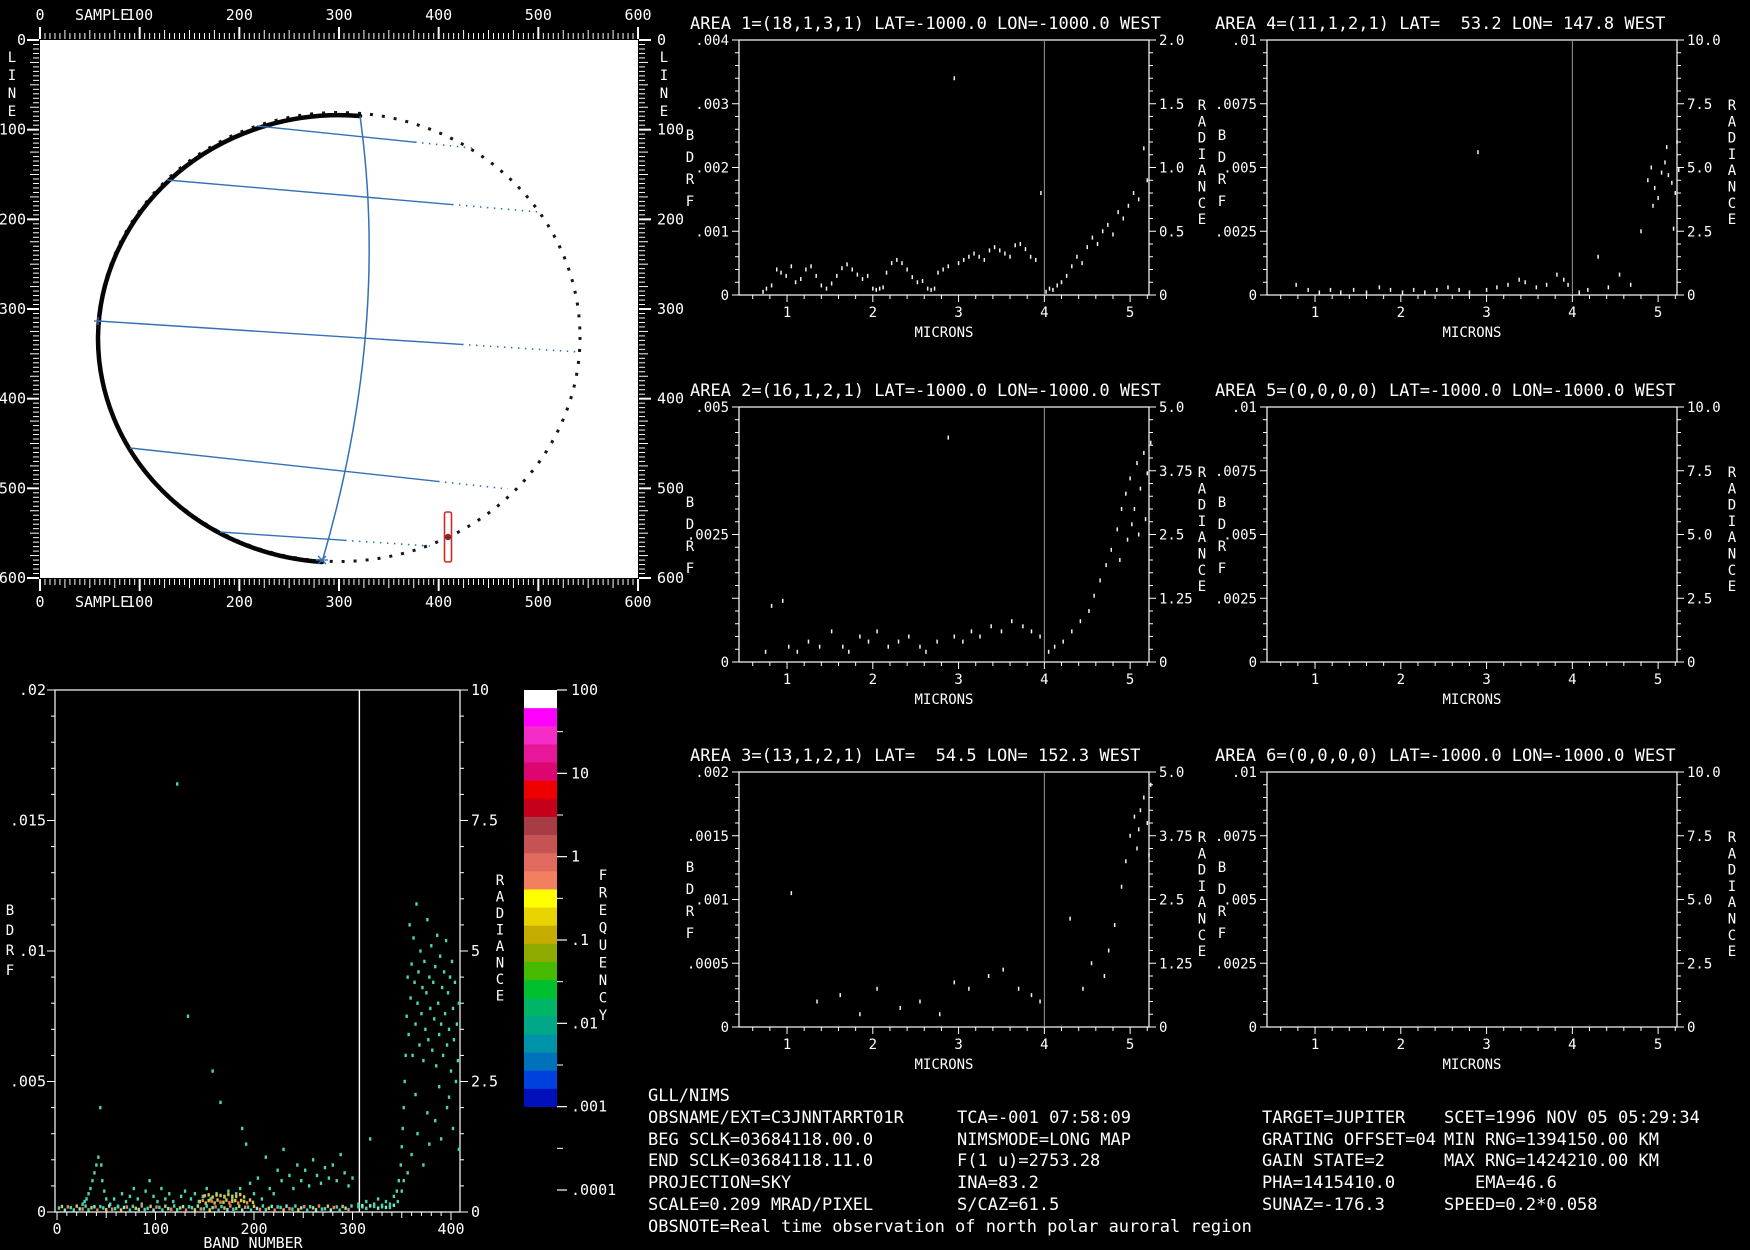 The height and width of the screenshot is (1250, 1750). I want to click on frequency-axis-label: R, so click(603, 894).